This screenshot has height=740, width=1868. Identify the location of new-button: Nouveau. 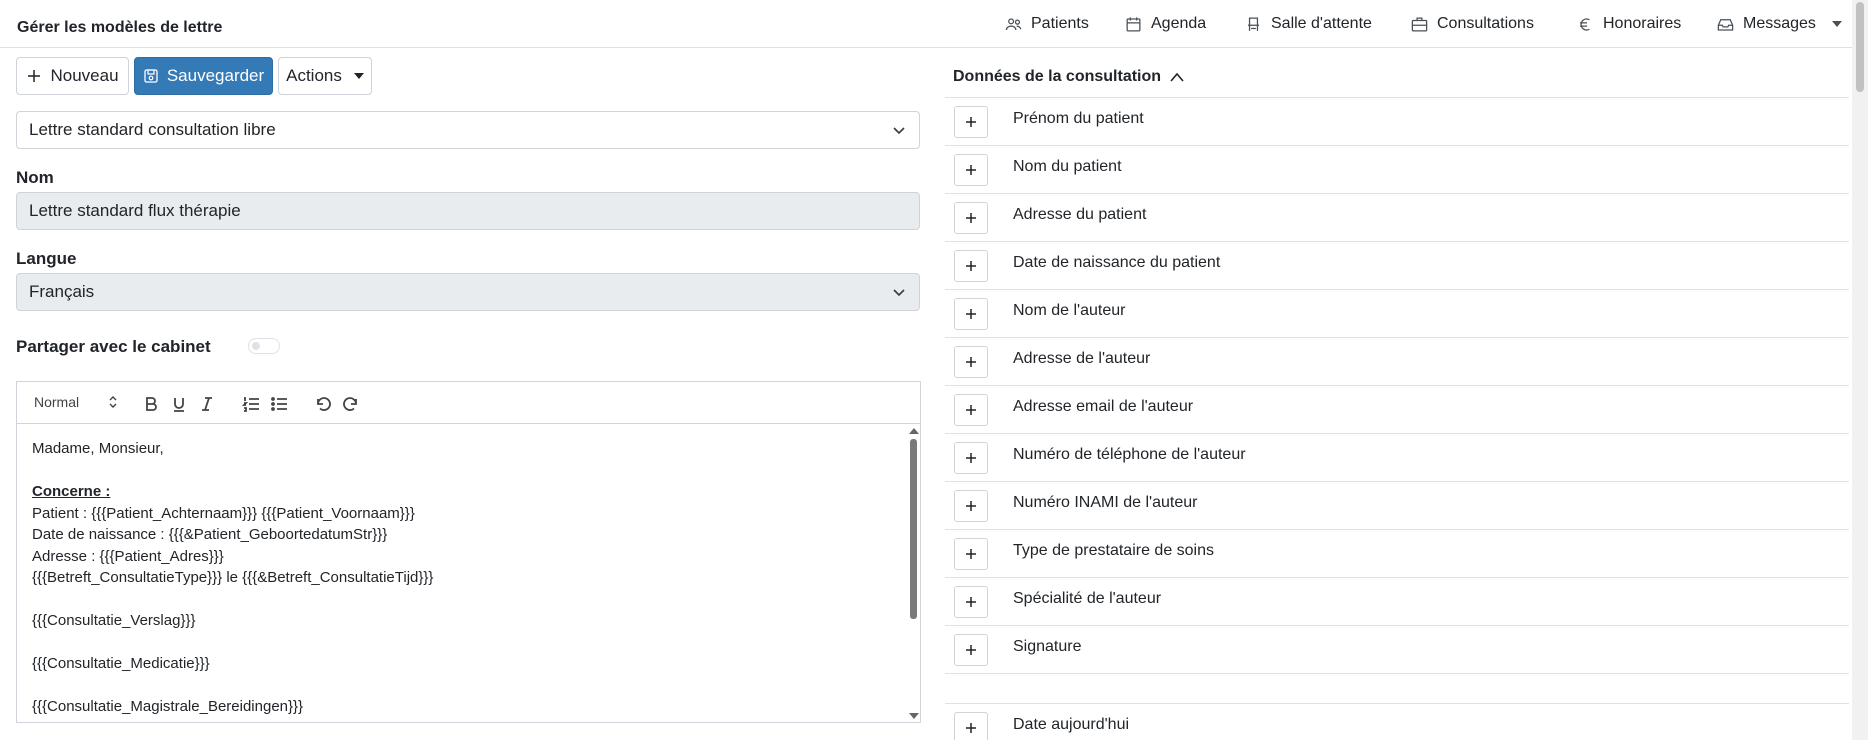
(72, 76).